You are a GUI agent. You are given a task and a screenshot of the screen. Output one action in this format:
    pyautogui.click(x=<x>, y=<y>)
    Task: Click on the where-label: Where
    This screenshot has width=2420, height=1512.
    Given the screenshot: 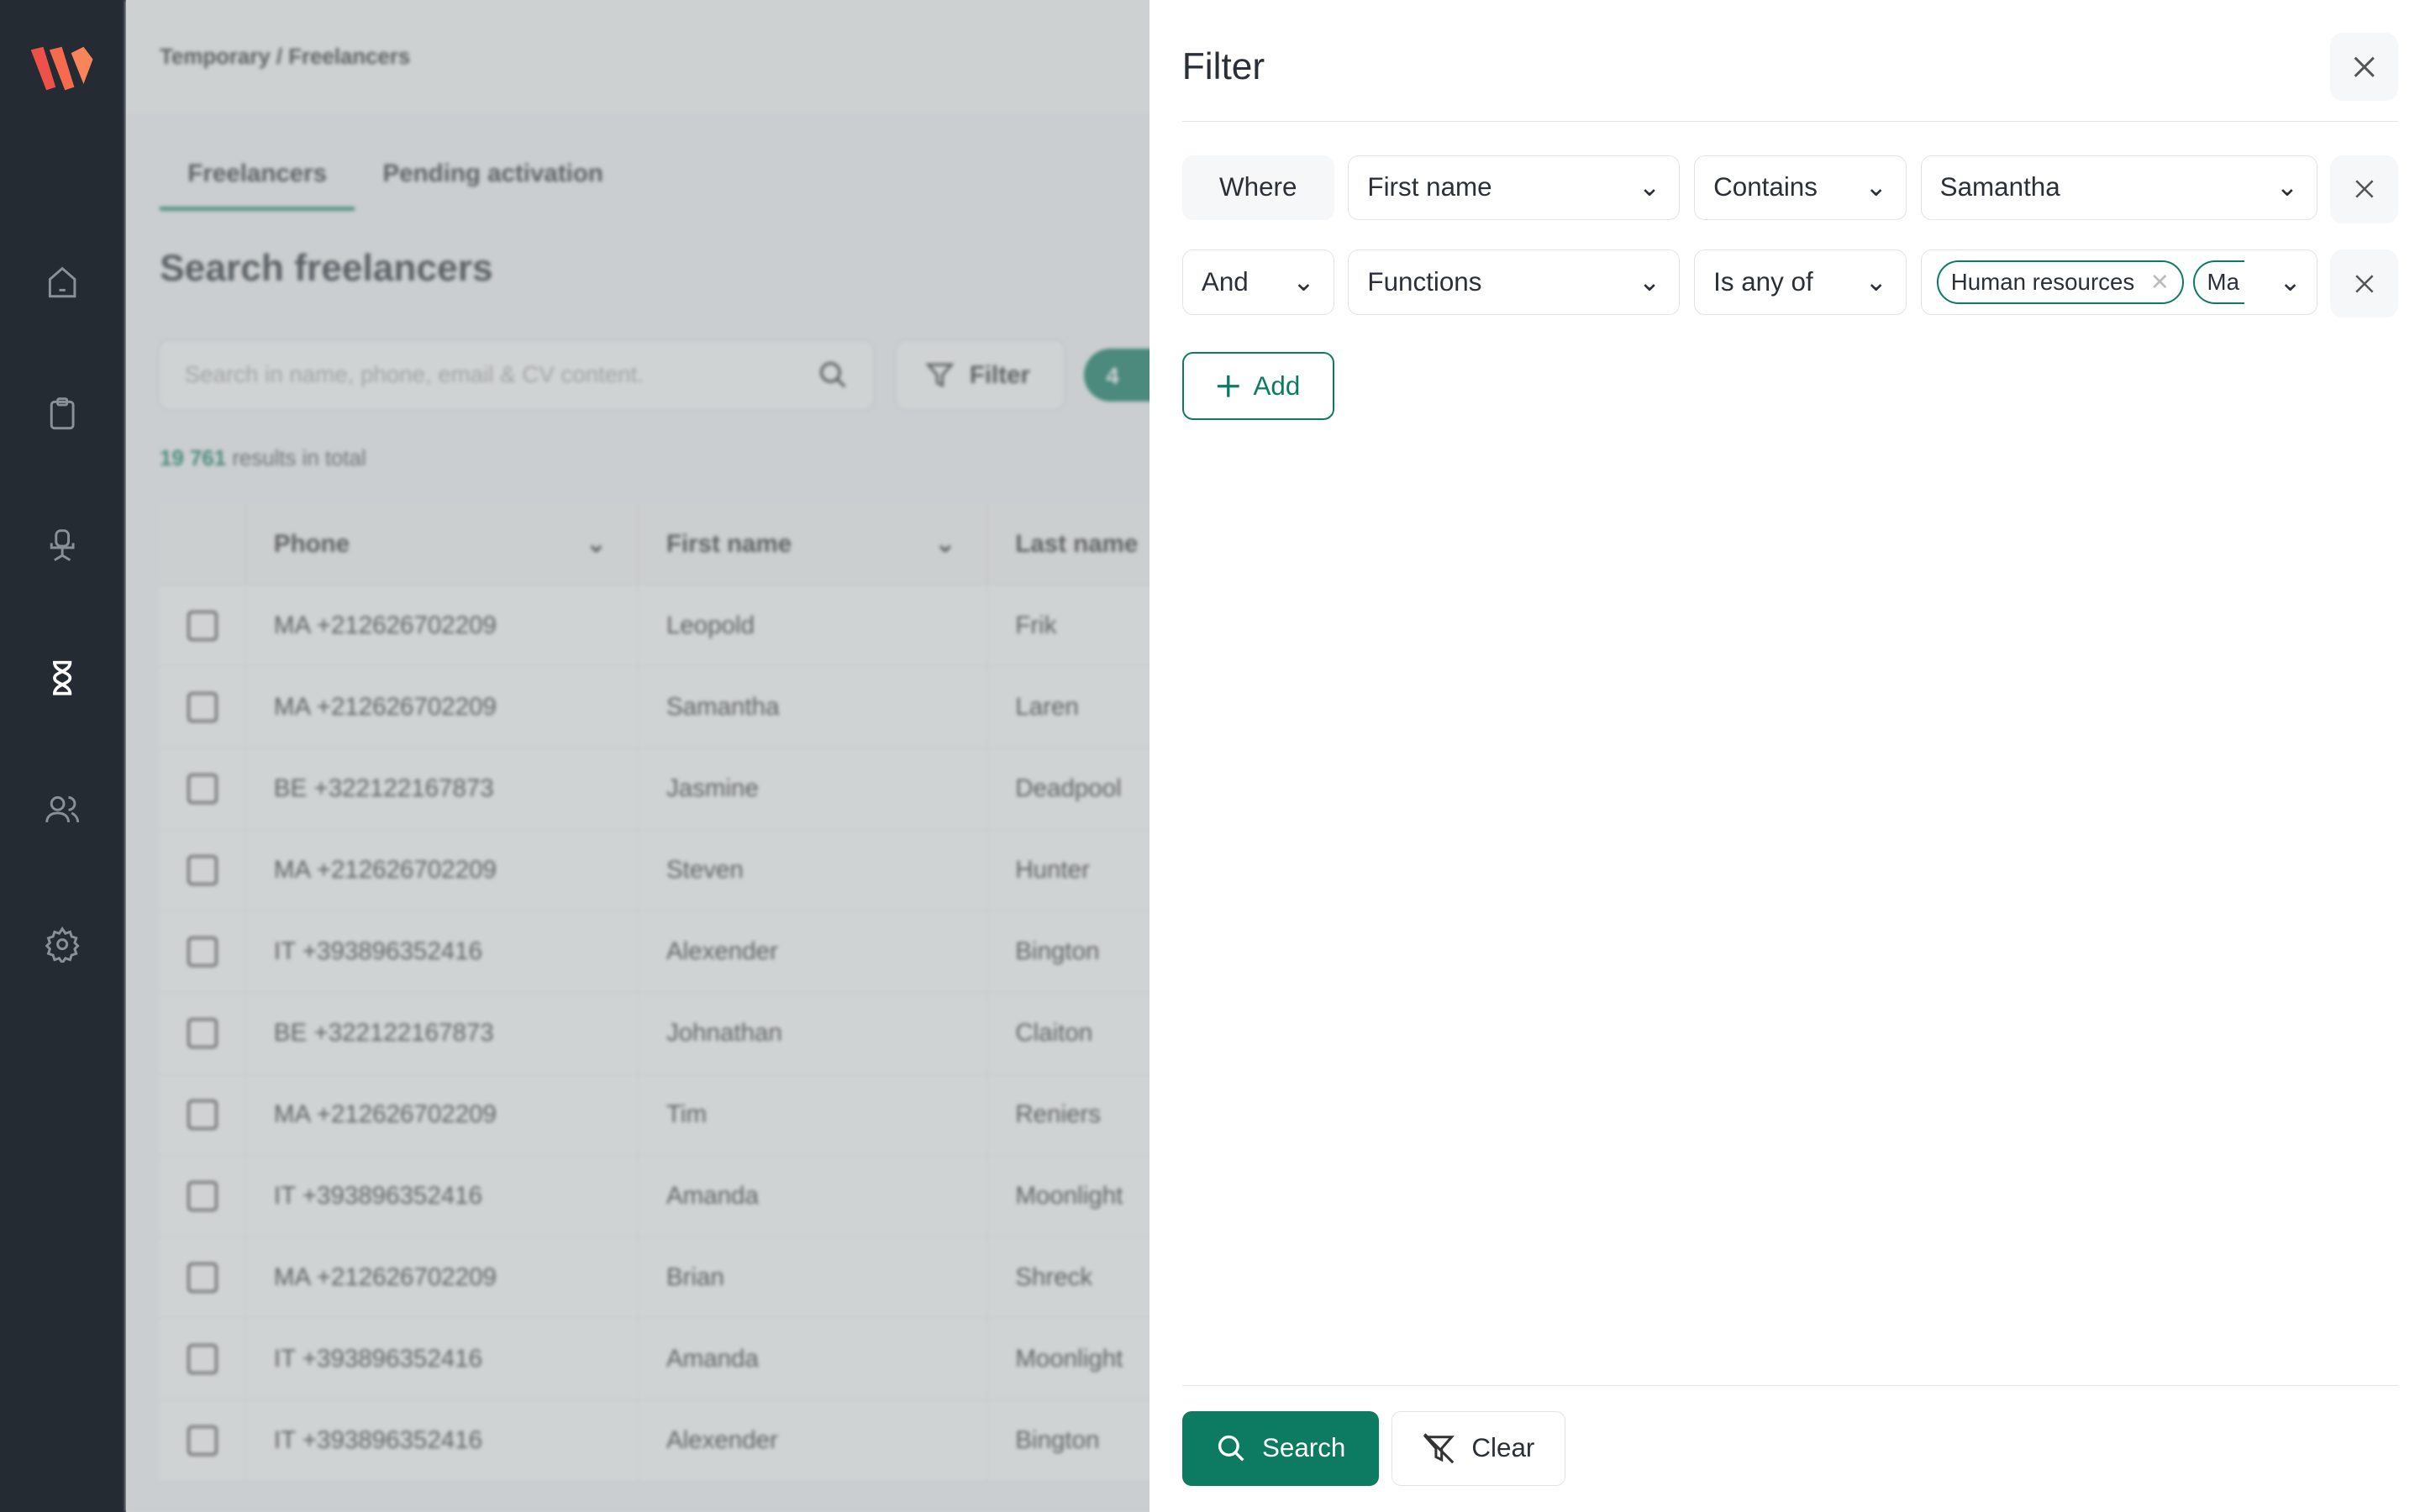 What is the action you would take?
    pyautogui.click(x=1258, y=187)
    